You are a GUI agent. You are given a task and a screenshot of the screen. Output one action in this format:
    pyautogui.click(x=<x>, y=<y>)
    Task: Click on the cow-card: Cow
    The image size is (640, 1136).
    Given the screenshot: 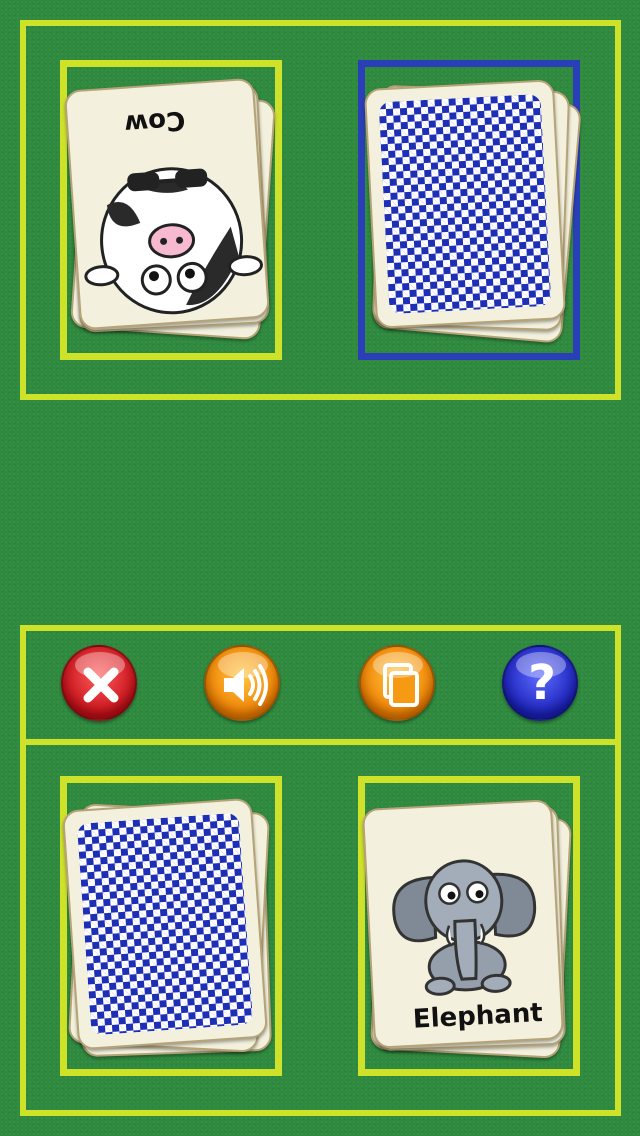 What is the action you would take?
    pyautogui.click(x=167, y=204)
    